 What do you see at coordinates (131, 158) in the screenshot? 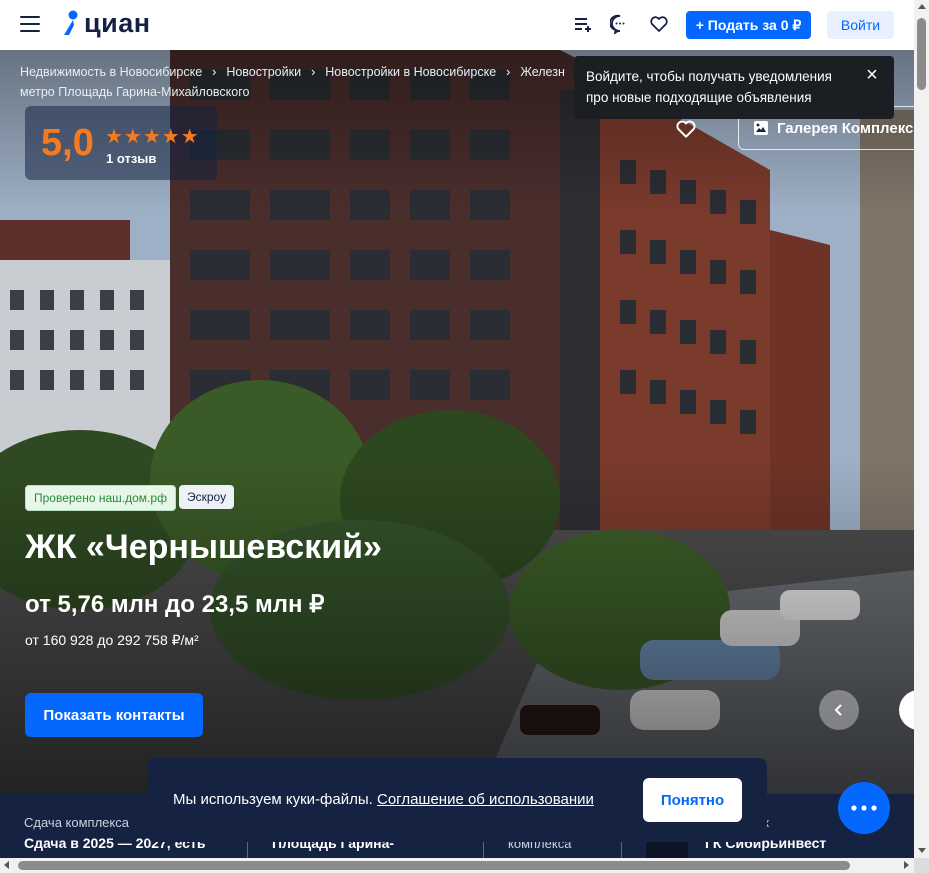
I see `reviews-count: 1 отзыв` at bounding box center [131, 158].